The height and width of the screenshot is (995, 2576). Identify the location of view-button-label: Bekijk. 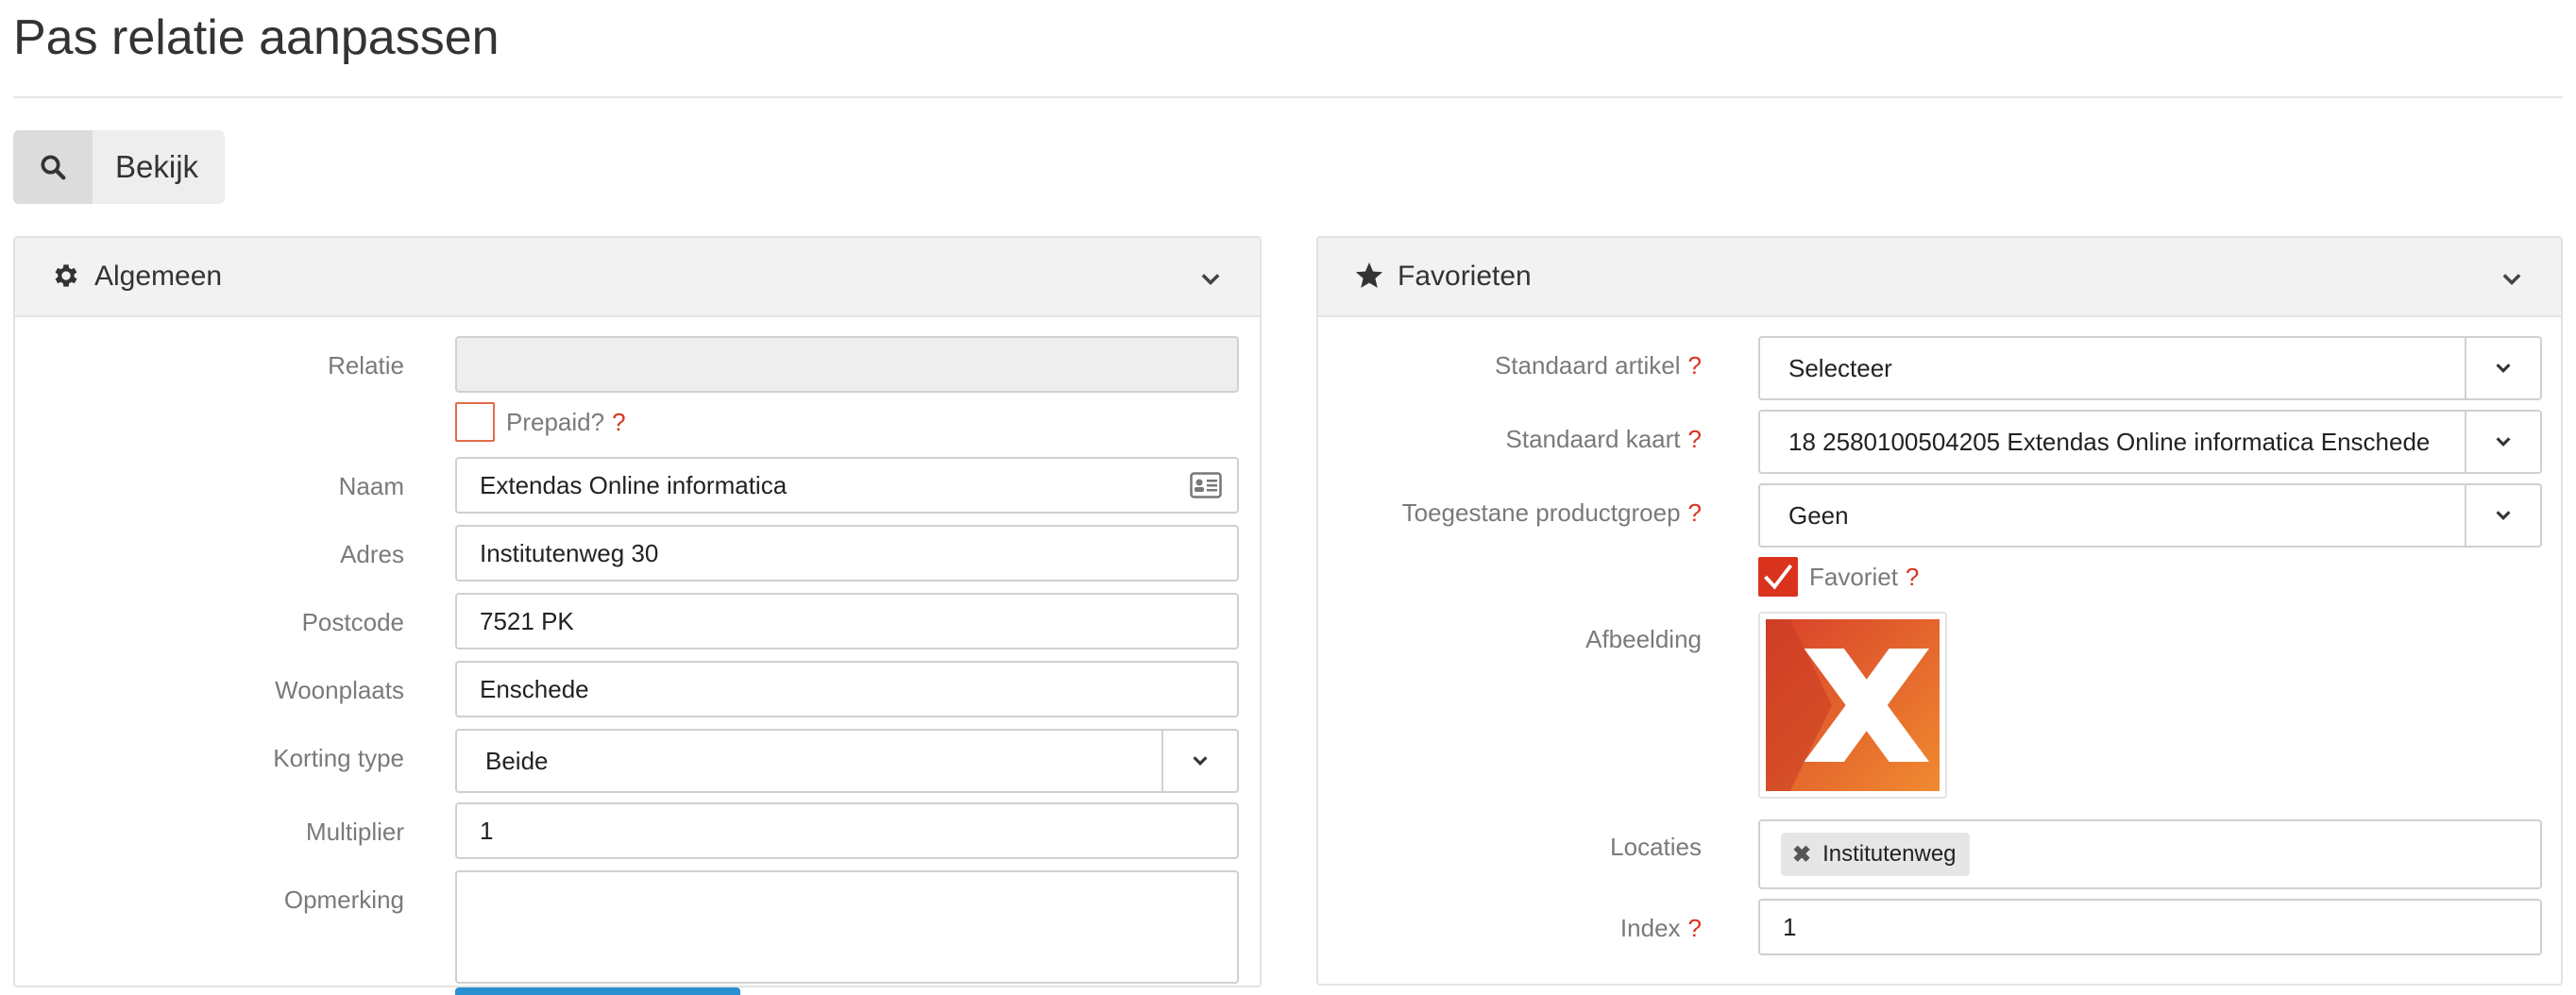
(157, 166).